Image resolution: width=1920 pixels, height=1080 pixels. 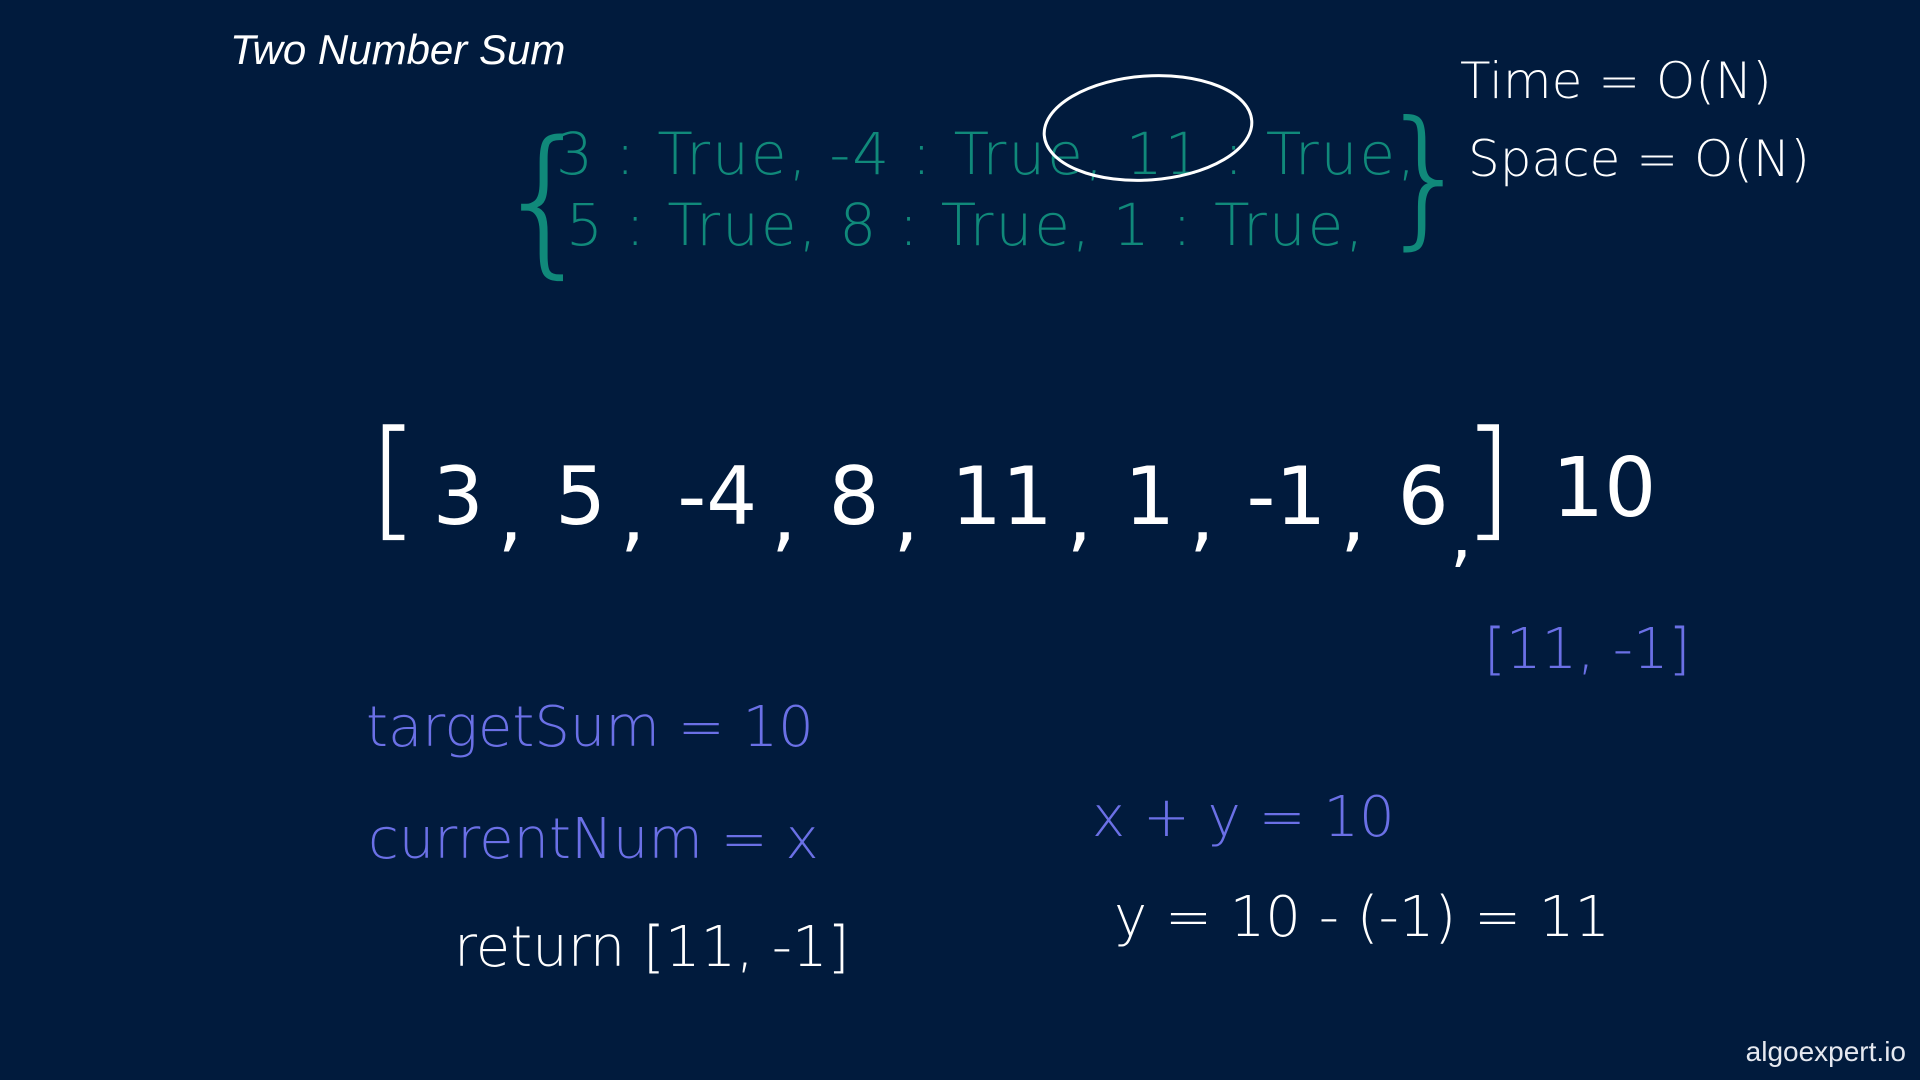 What do you see at coordinates (966, 225) in the screenshot?
I see `hash-table-row-2: 5 : True, 8 : True, 1 : True,` at bounding box center [966, 225].